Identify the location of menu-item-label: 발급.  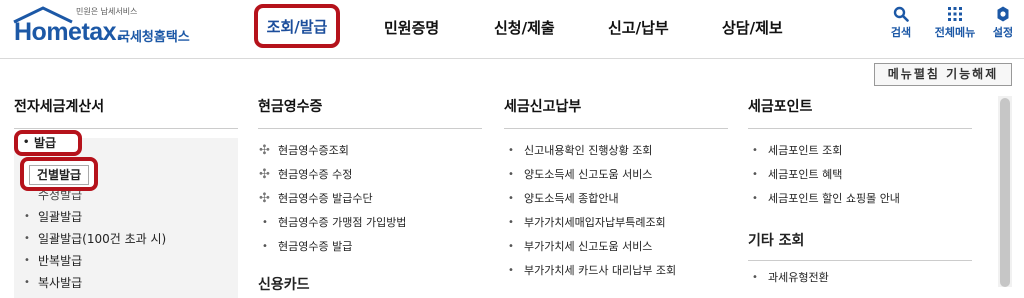
(45, 143).